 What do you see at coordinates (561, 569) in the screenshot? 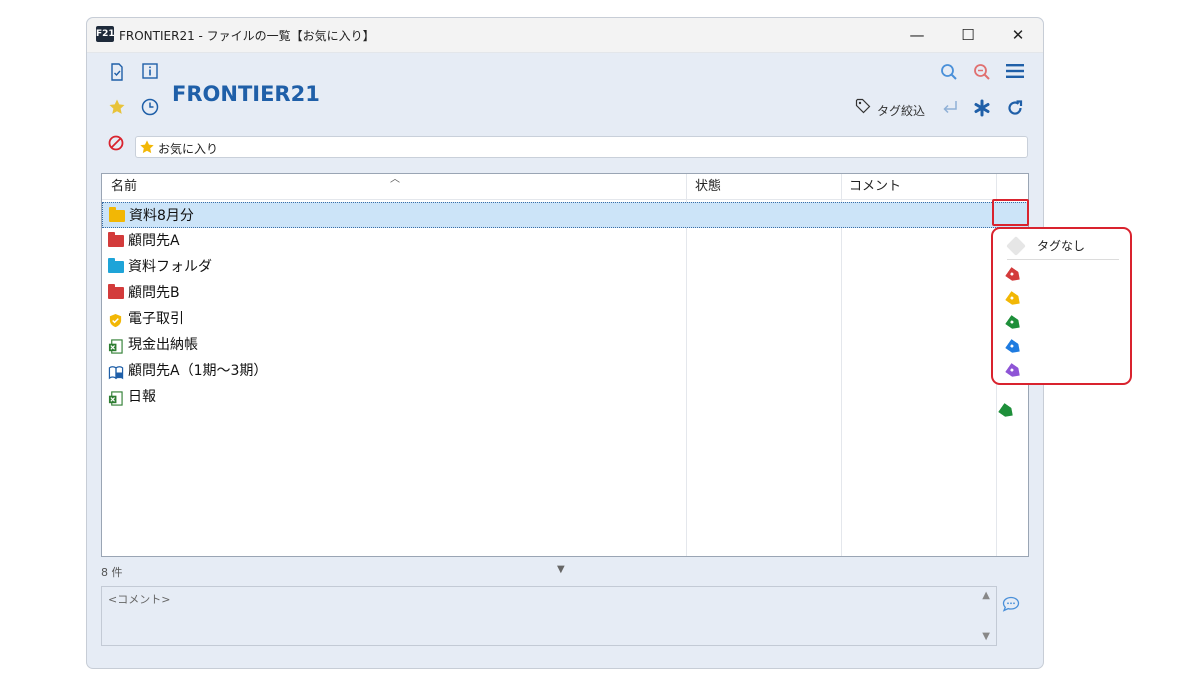
I see `splitter-arrow-icon: ▼` at bounding box center [561, 569].